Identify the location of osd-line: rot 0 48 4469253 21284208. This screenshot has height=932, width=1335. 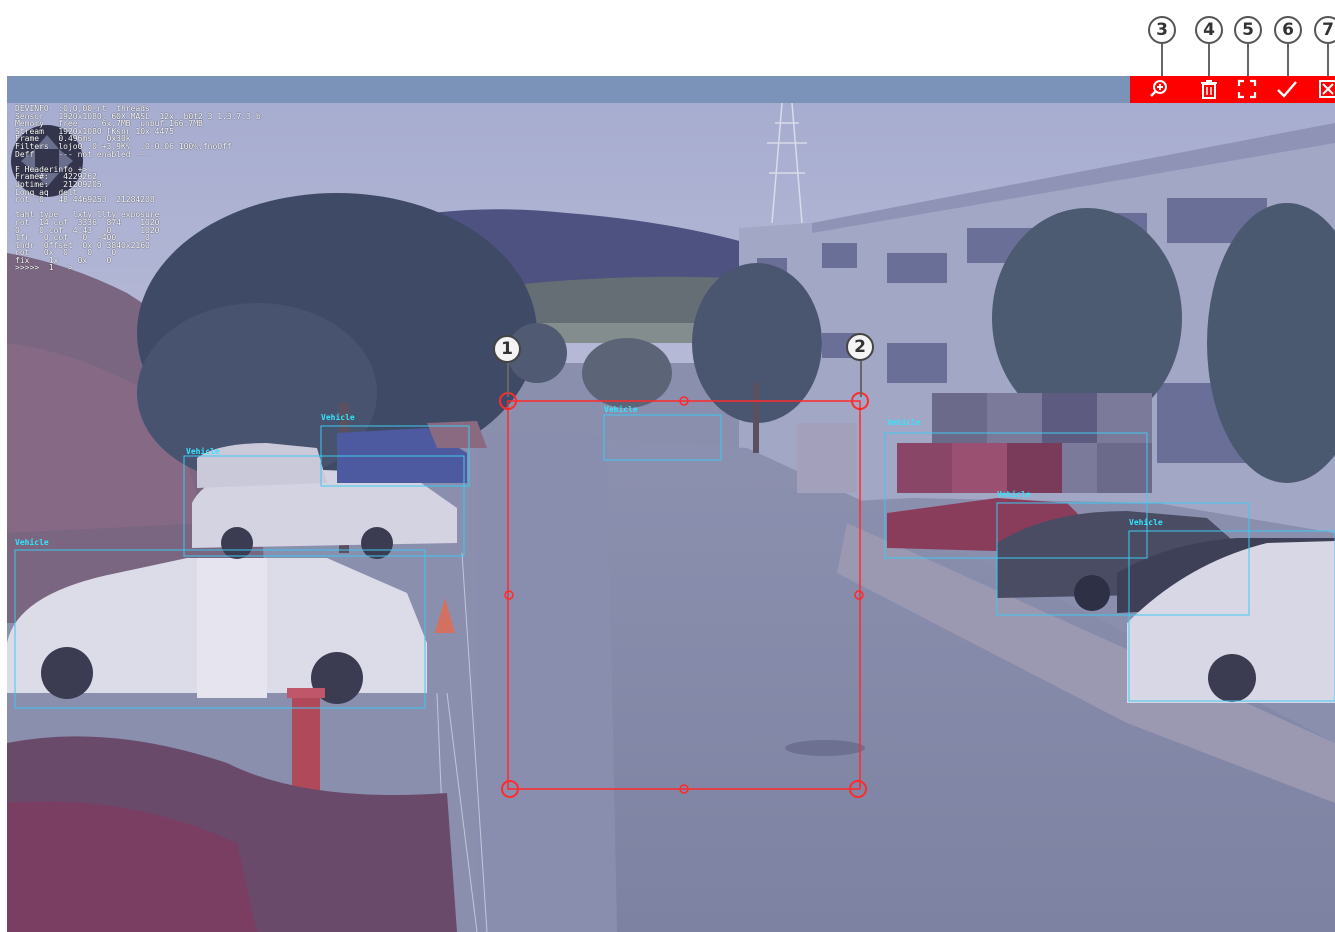
(85, 200).